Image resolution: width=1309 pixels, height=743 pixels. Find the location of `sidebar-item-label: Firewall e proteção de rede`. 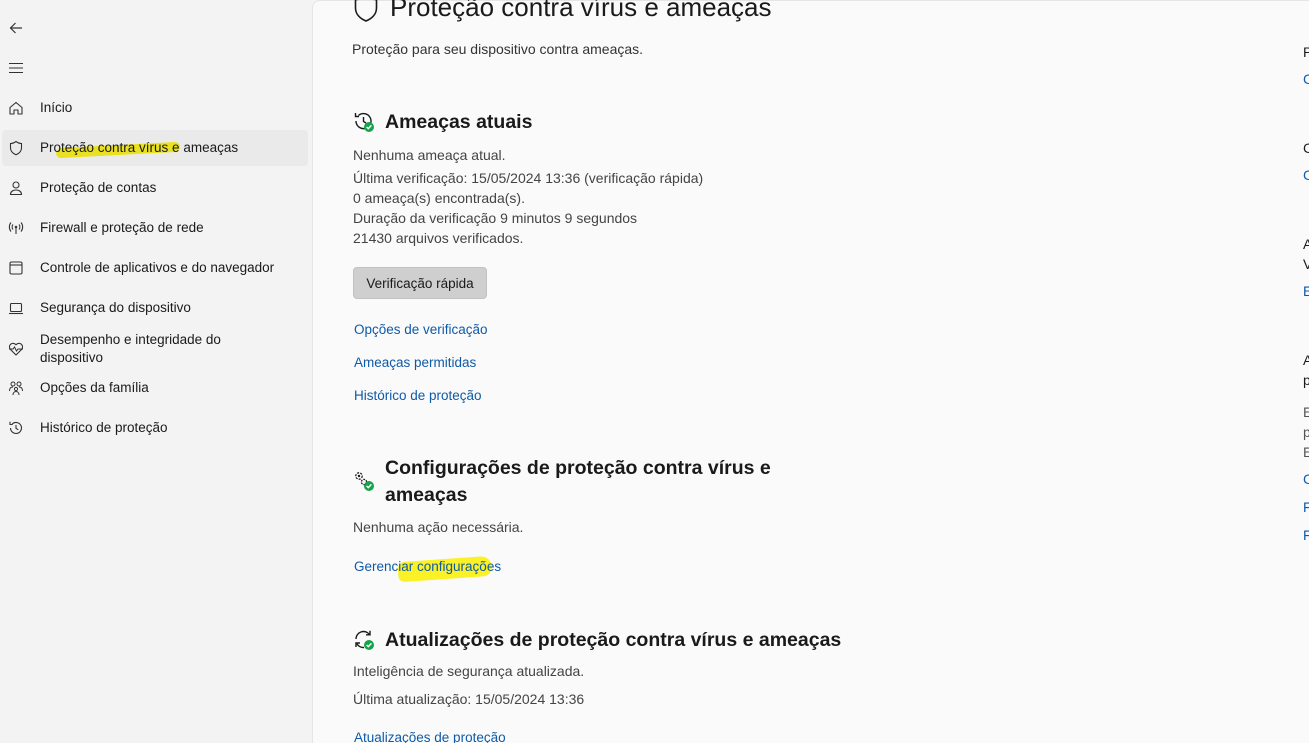

sidebar-item-label: Firewall e proteção de rede is located at coordinates (122, 227).